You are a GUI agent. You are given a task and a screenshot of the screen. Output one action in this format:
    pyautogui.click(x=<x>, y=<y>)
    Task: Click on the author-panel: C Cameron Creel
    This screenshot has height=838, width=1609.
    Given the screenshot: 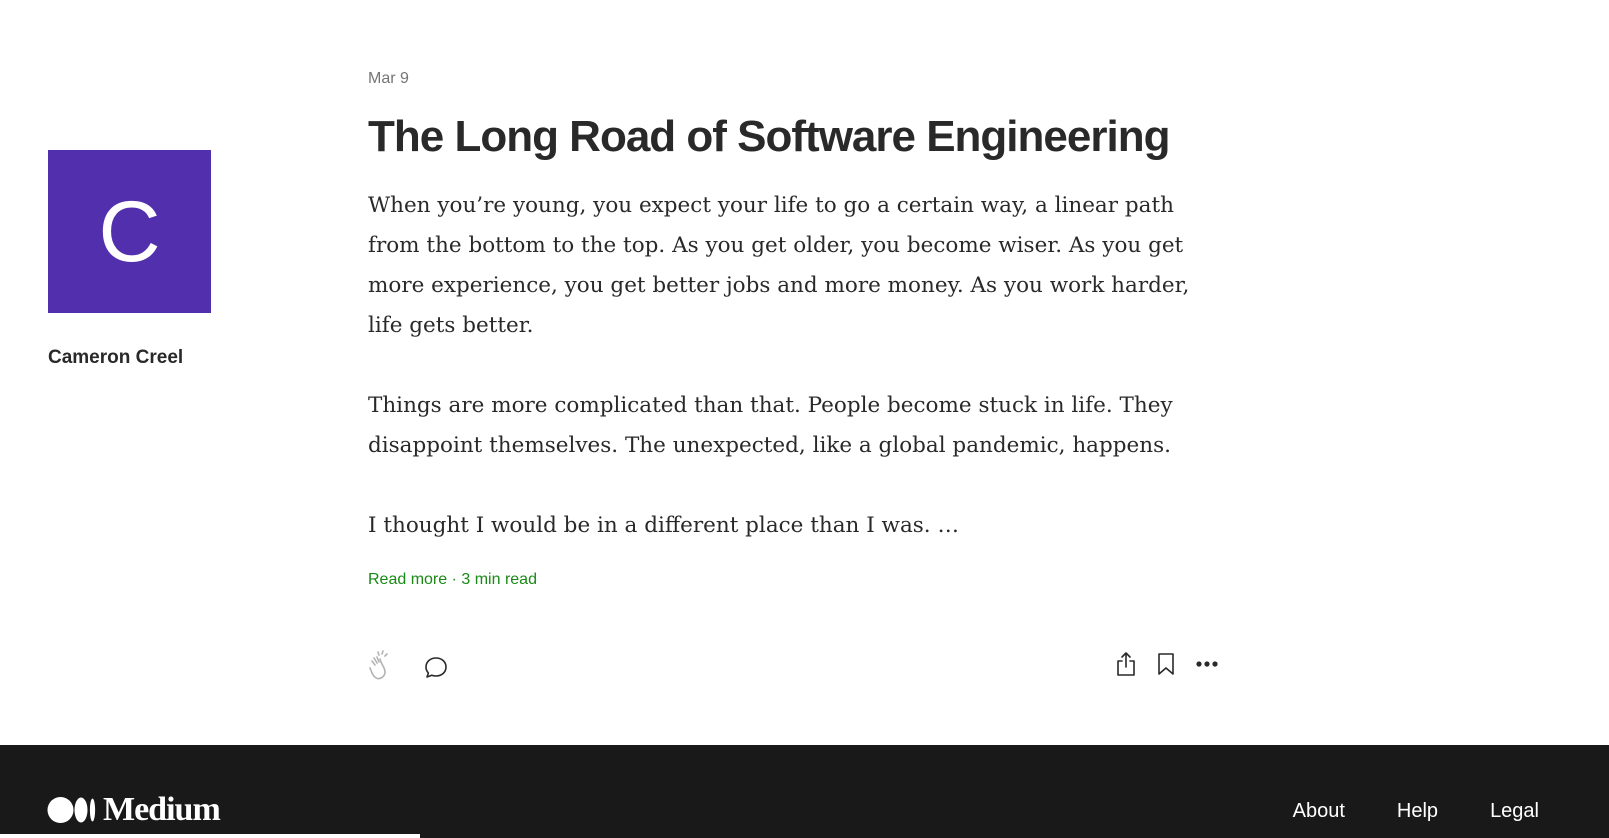 What is the action you would take?
    pyautogui.click(x=129, y=259)
    